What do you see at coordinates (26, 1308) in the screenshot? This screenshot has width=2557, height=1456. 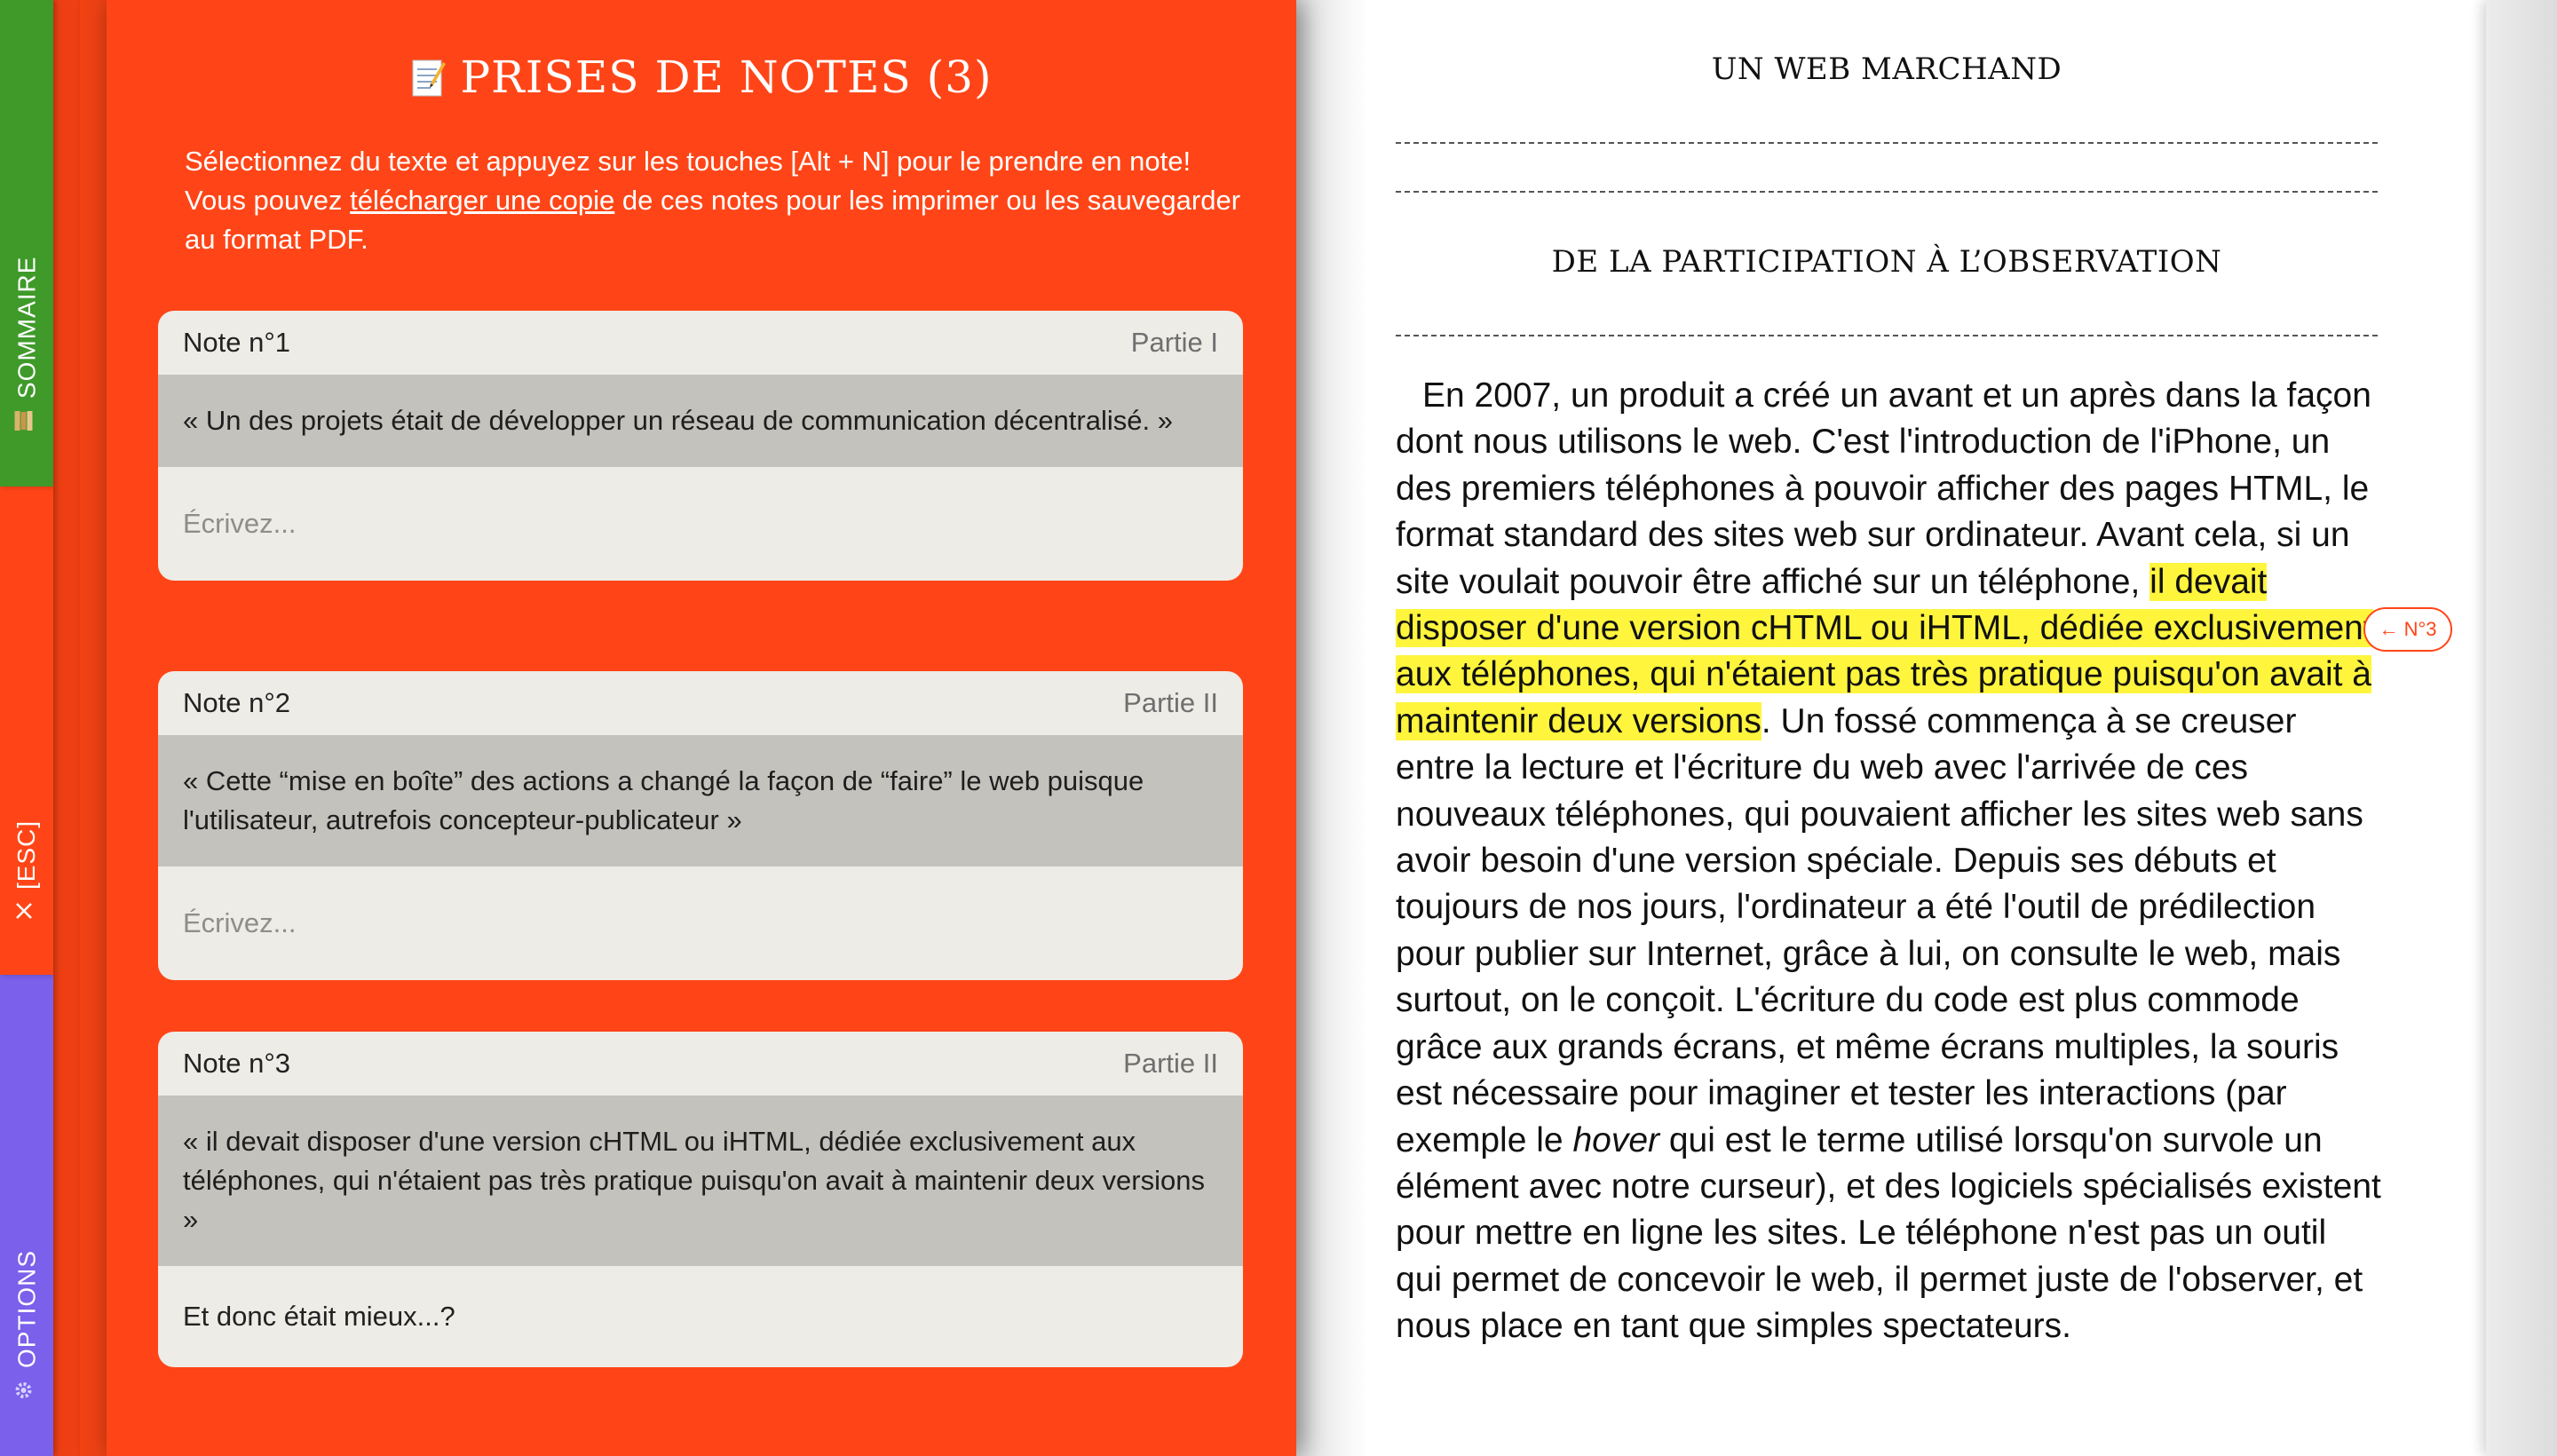 I see `sidebar-tab-label: OPTIONS` at bounding box center [26, 1308].